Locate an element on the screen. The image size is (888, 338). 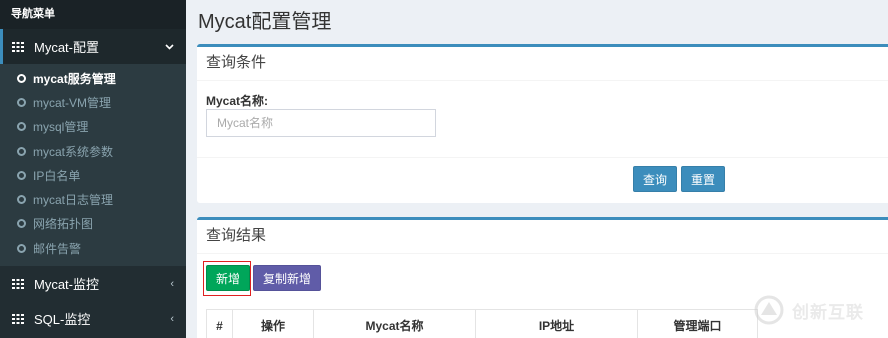
sidebar-header: 导航菜单 is located at coordinates (93, 14).